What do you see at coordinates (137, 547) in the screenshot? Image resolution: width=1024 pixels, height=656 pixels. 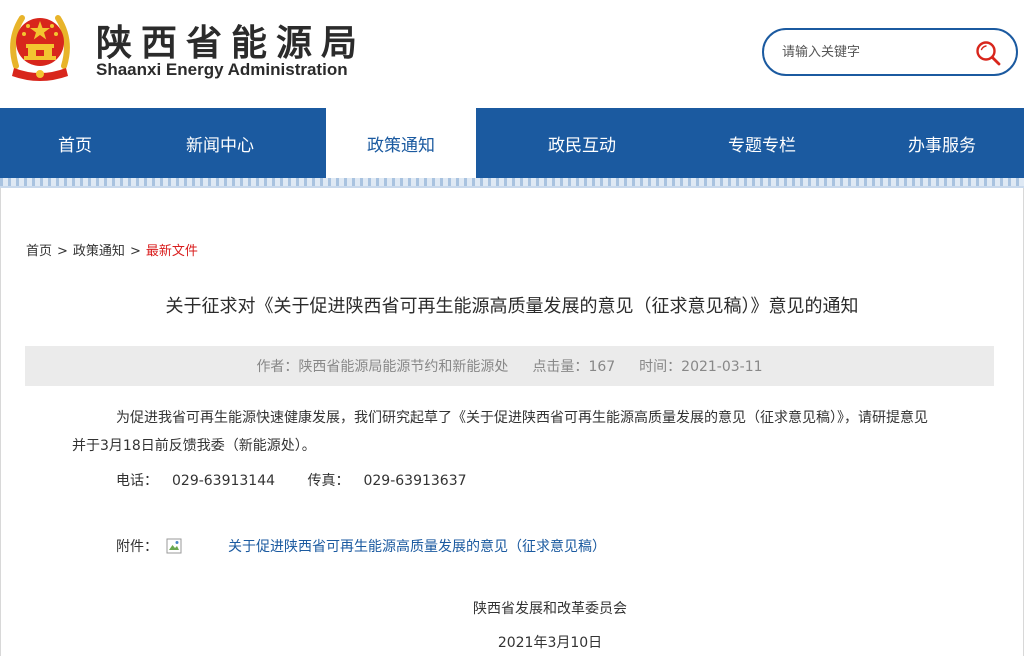 I see `attachment-label: 附件：` at bounding box center [137, 547].